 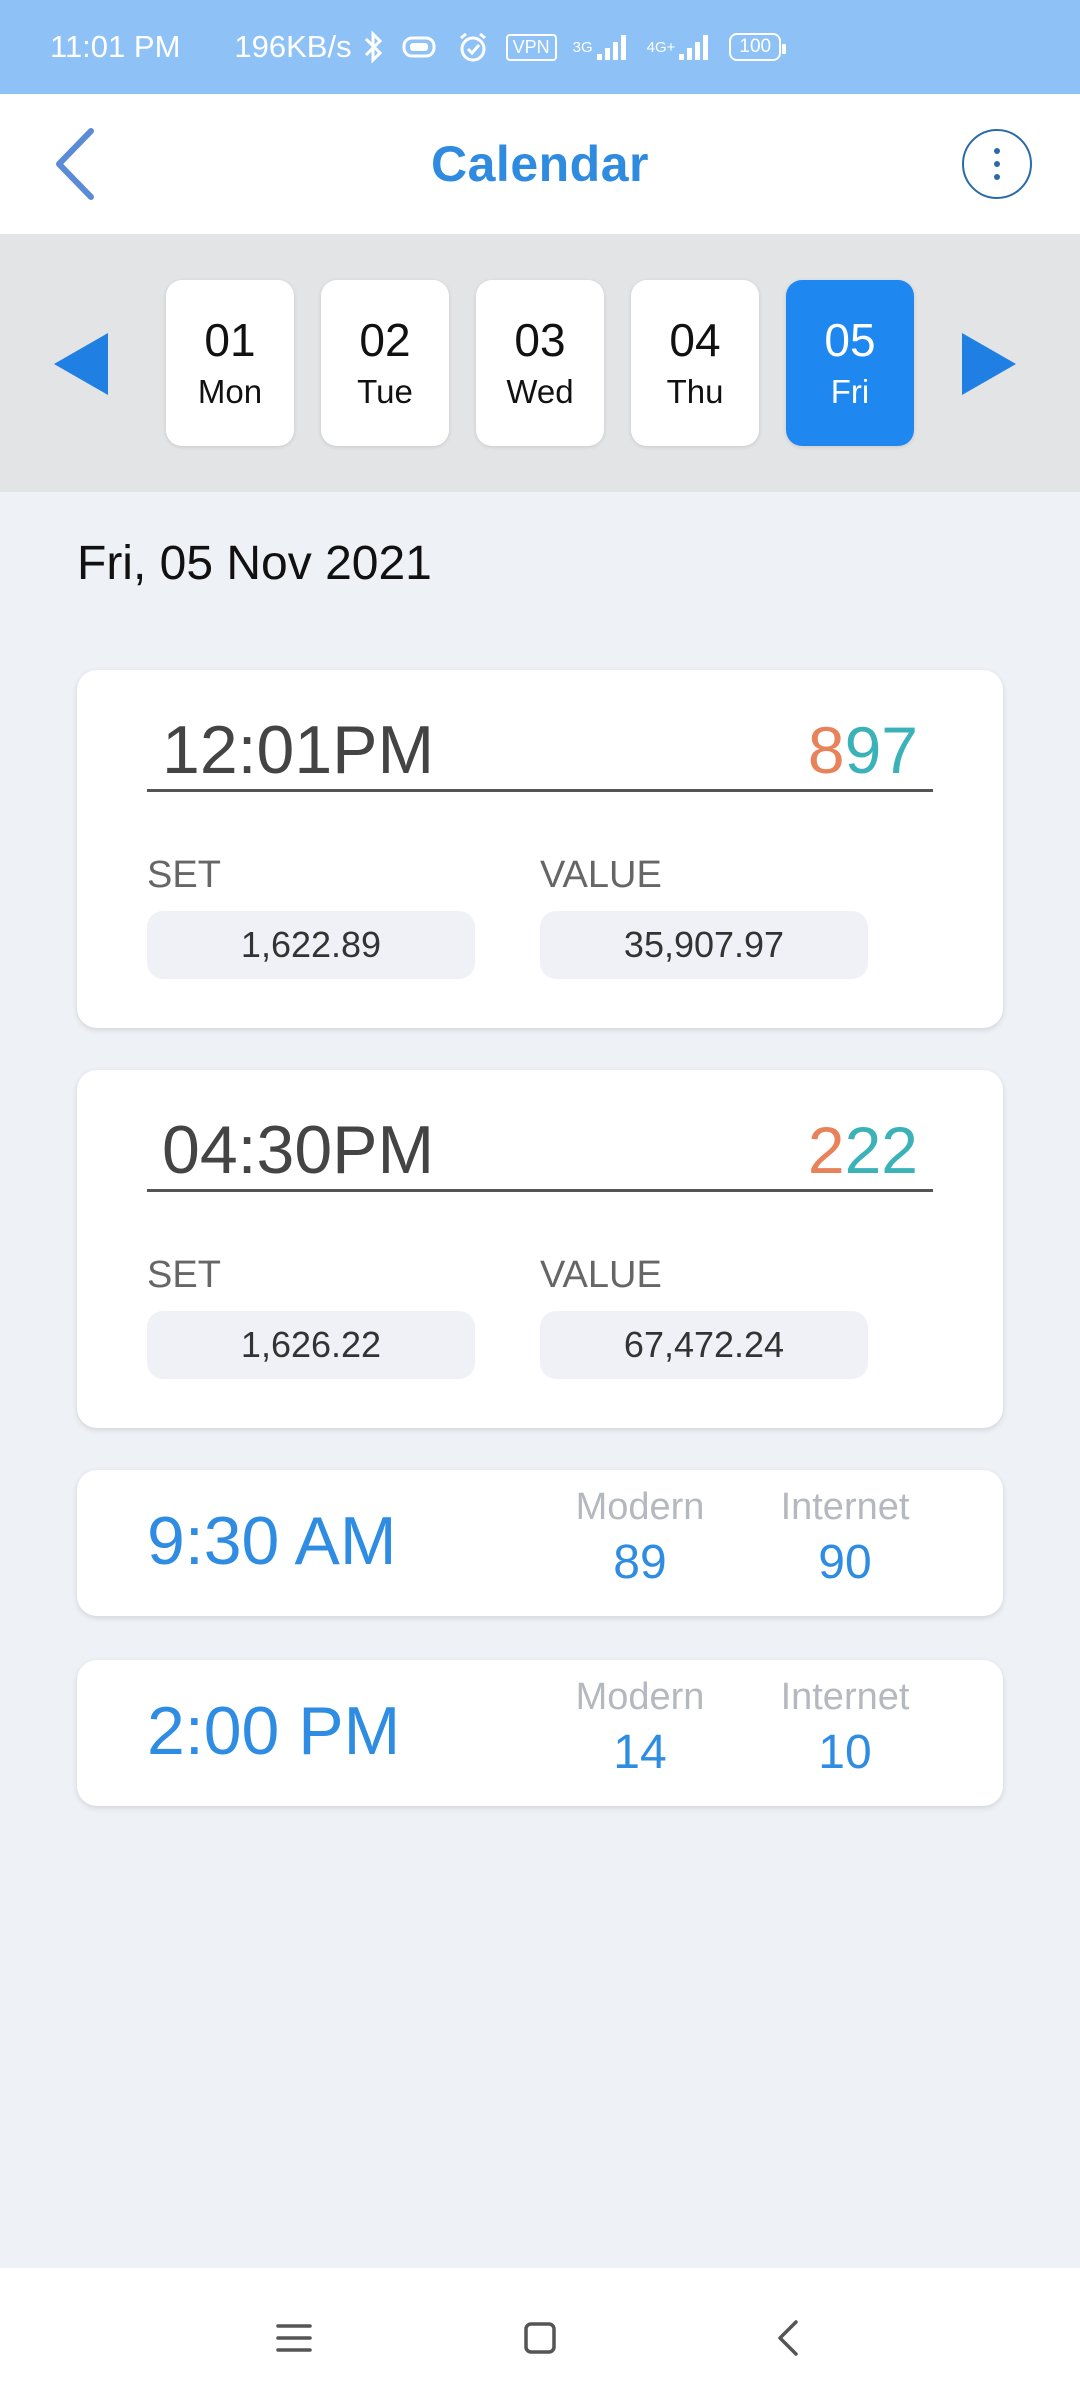 What do you see at coordinates (311, 945) in the screenshot?
I see `set-value: 1,622.89` at bounding box center [311, 945].